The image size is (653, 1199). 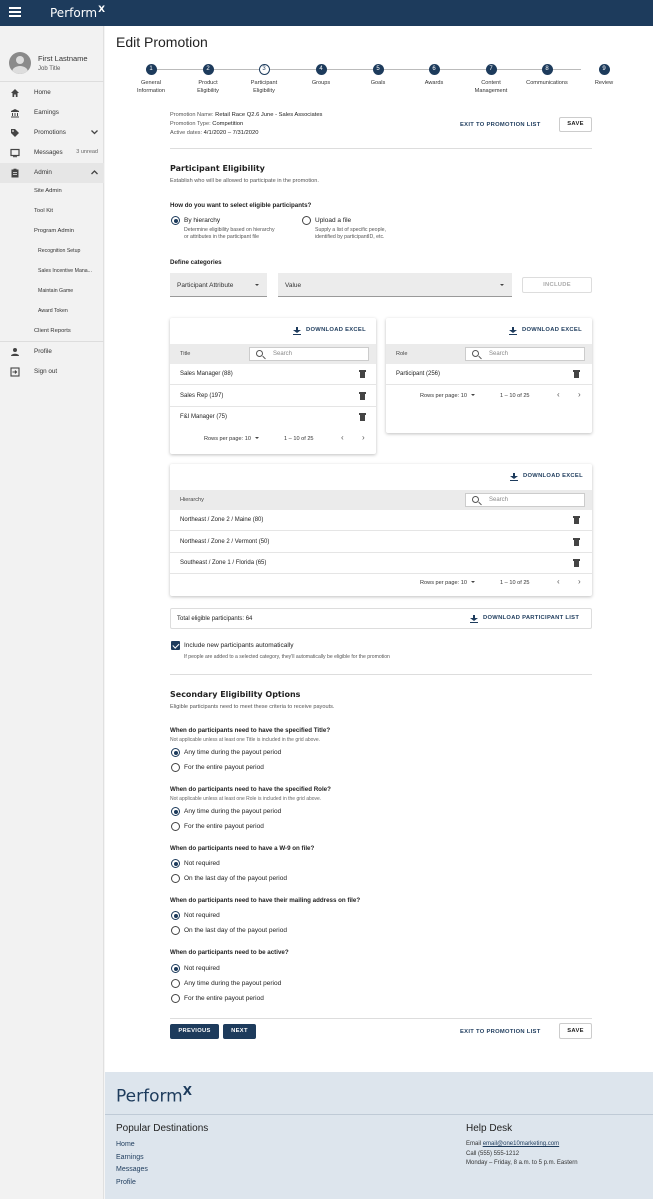 I want to click on sidebar-item-earnings: Earnings, so click(x=52, y=113).